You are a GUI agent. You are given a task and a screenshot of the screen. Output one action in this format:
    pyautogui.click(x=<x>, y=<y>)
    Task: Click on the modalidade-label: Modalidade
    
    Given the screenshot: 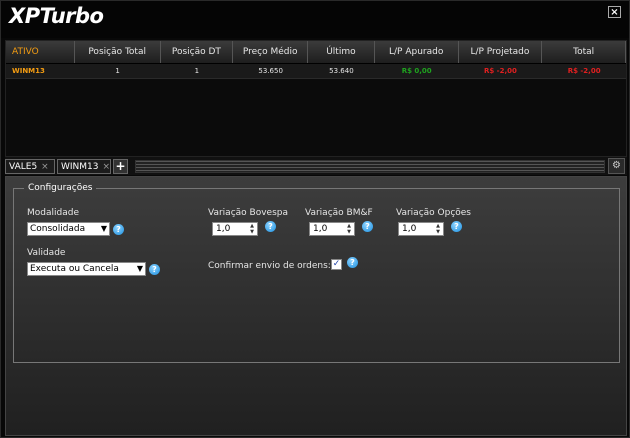 What is the action you would take?
    pyautogui.click(x=53, y=213)
    